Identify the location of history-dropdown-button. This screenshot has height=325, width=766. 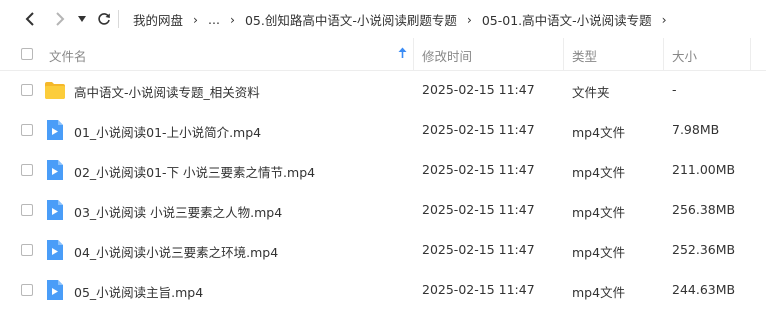
(82, 19).